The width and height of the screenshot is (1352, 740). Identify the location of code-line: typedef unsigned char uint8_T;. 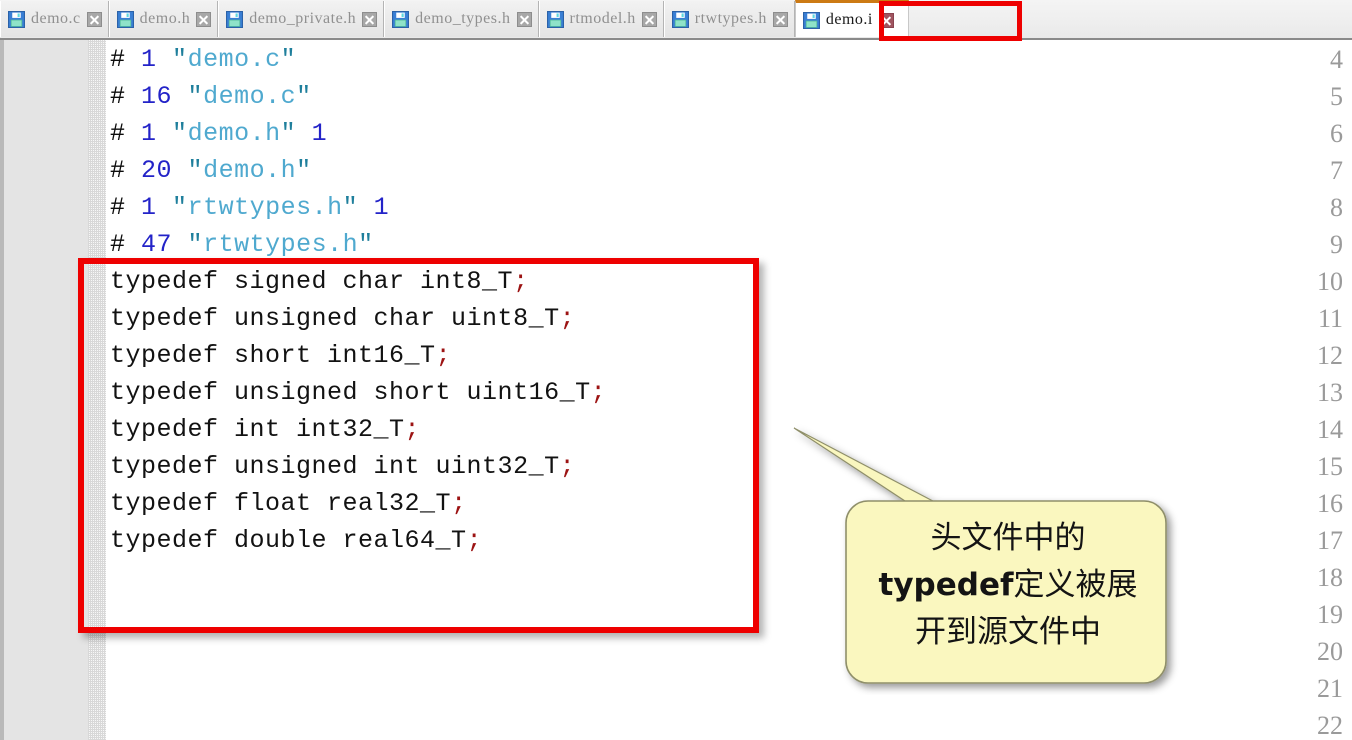
(342, 318).